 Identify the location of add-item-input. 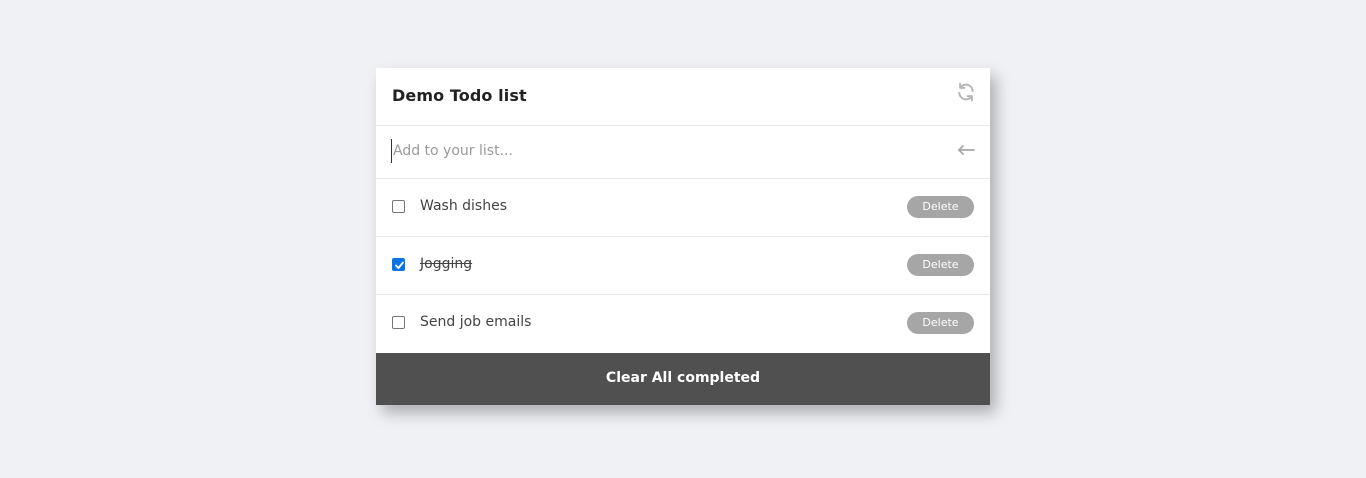
(662, 151).